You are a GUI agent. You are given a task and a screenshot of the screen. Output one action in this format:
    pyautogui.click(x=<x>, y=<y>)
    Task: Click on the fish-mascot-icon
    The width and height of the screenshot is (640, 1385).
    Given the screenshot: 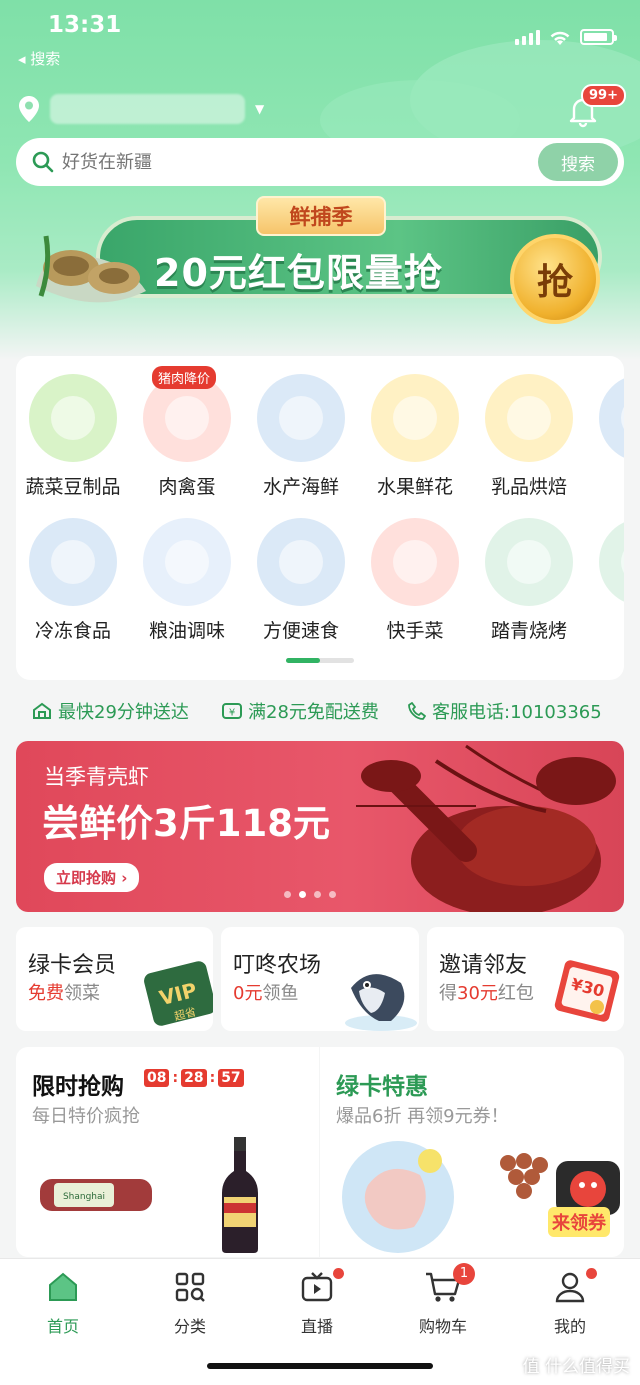 What is the action you would take?
    pyautogui.click(x=381, y=1002)
    